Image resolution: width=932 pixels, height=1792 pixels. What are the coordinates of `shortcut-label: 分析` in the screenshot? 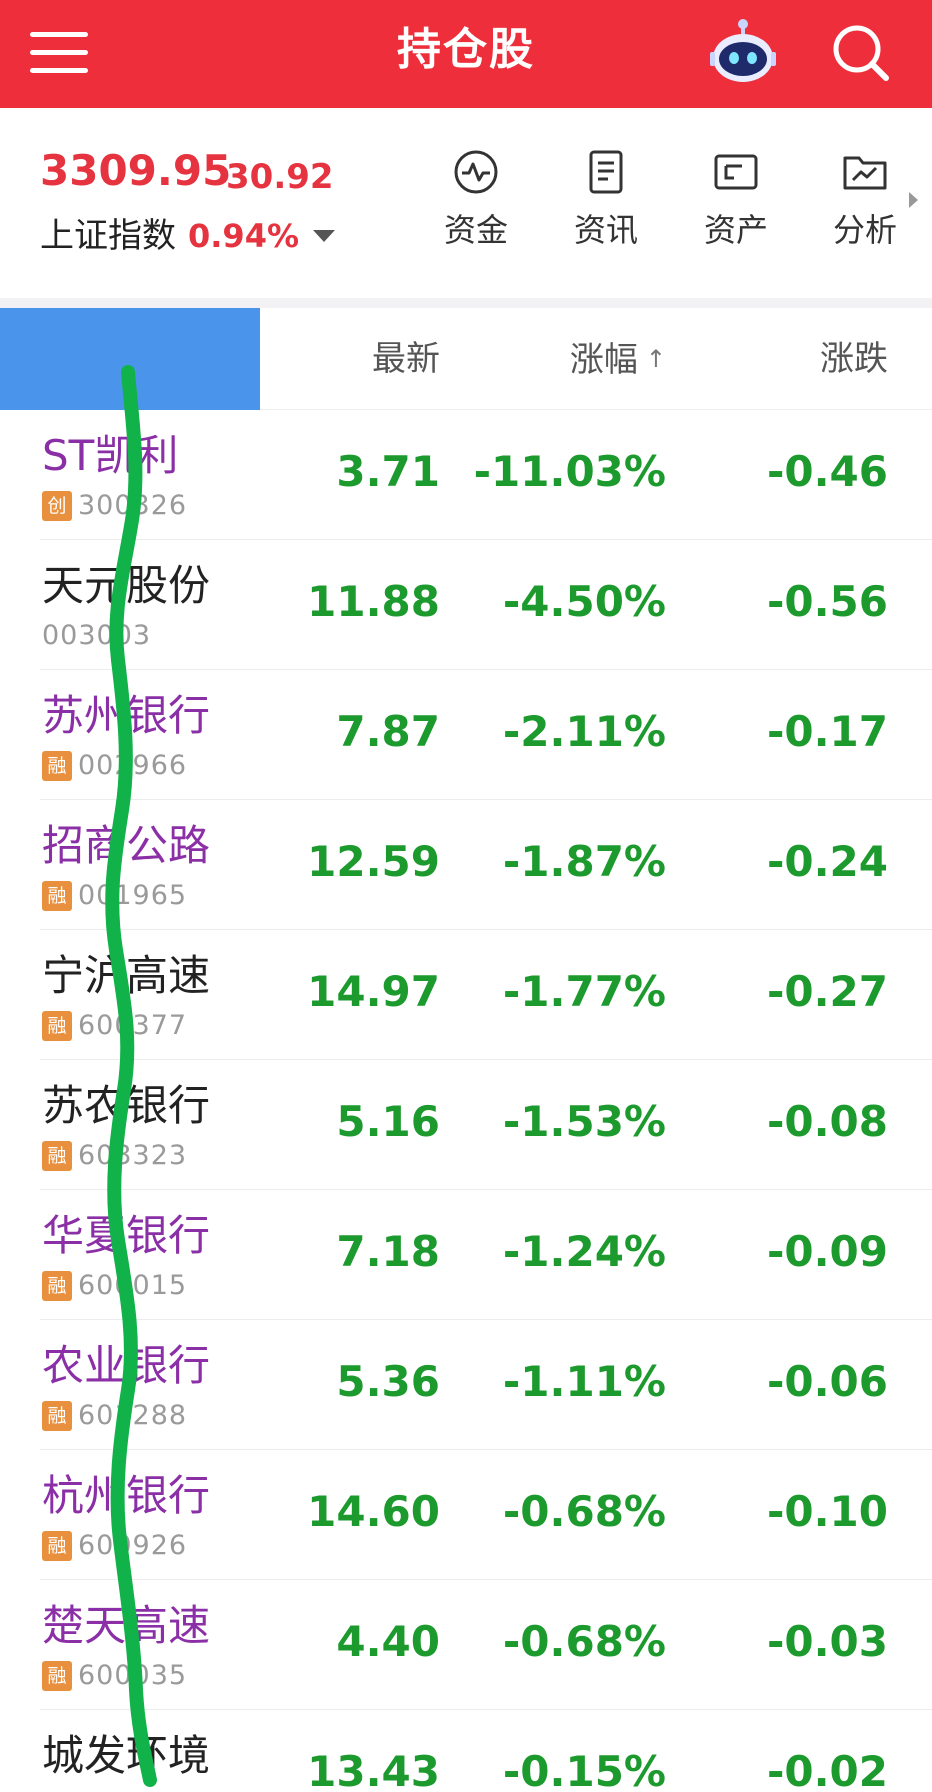 It's located at (864, 230).